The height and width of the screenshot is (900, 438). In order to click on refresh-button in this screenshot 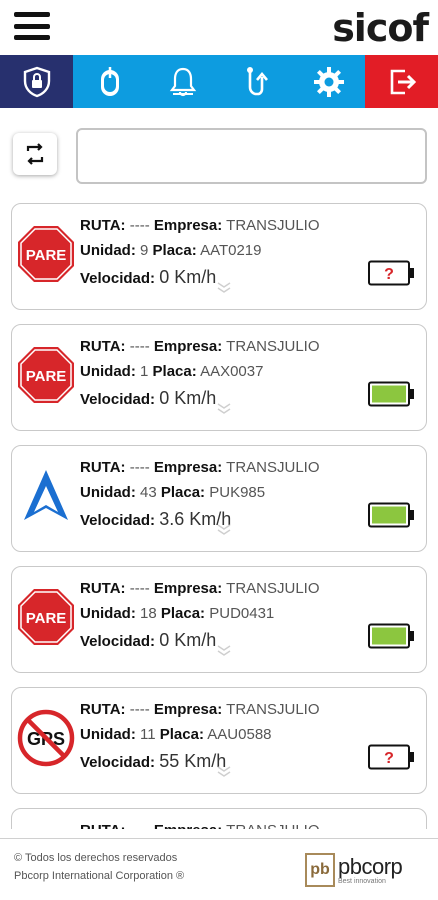, I will do `click(35, 154)`.